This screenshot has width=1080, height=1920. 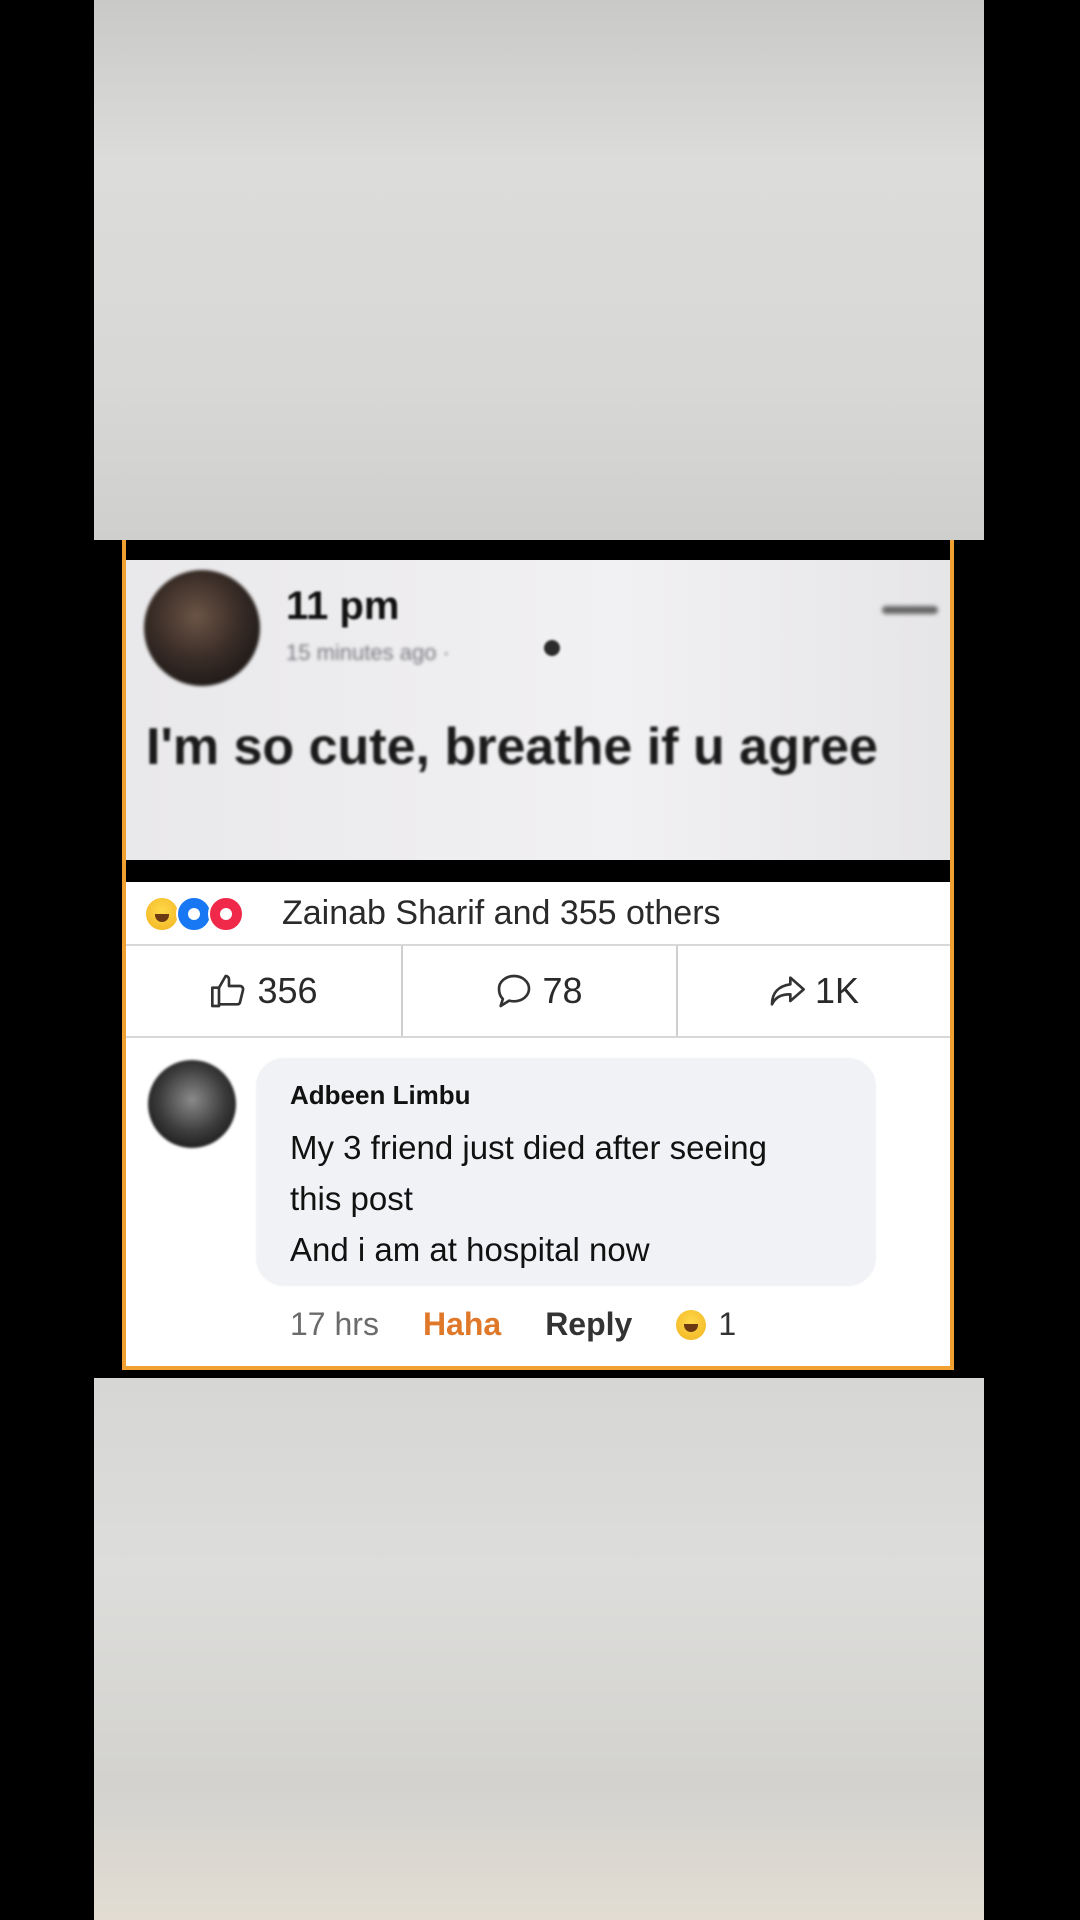 I want to click on globe-icon, so click(x=552, y=648).